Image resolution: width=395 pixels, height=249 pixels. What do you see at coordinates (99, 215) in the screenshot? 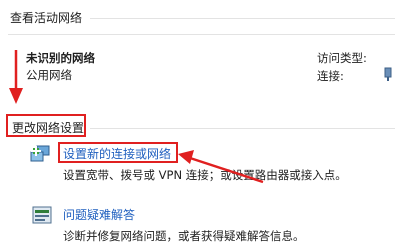
I see `troubleshoot-link: 问题疑难解答` at bounding box center [99, 215].